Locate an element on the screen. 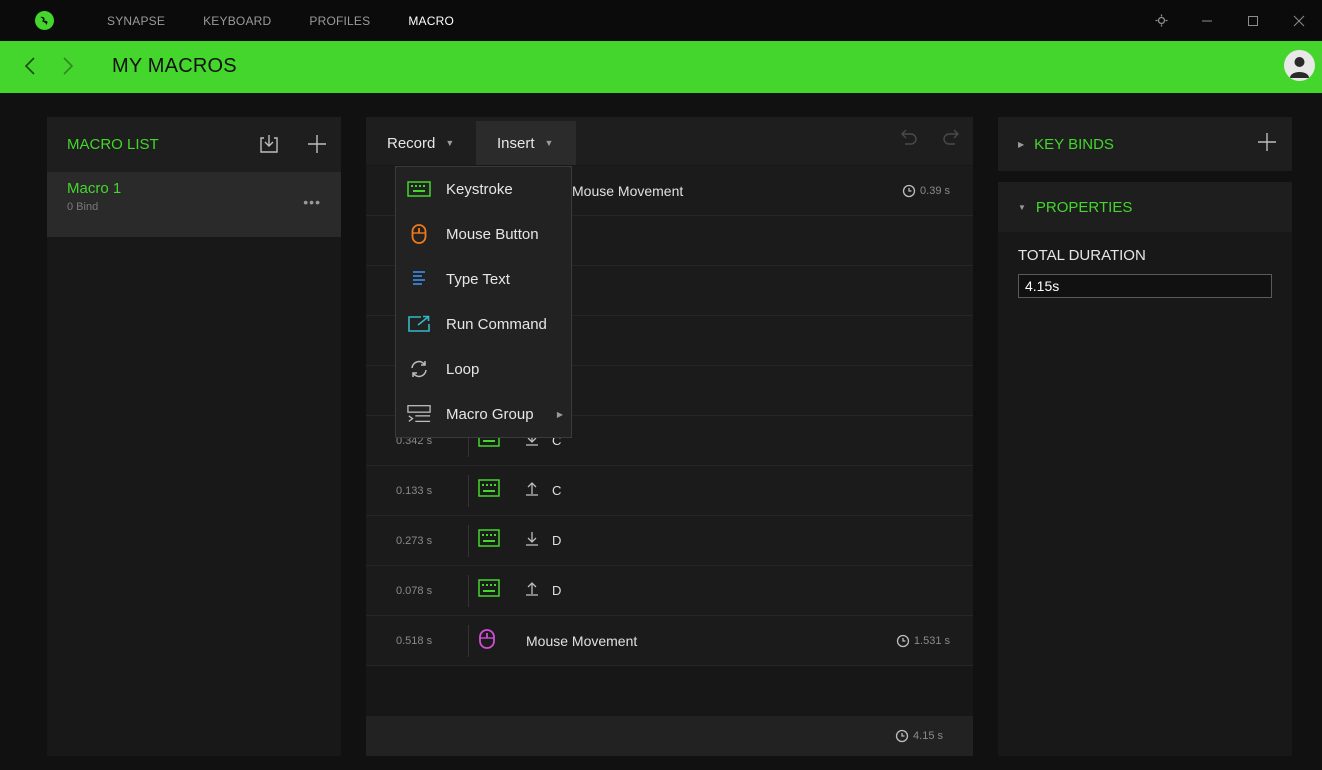  macro-bind-count: 0 Bind is located at coordinates (83, 207).